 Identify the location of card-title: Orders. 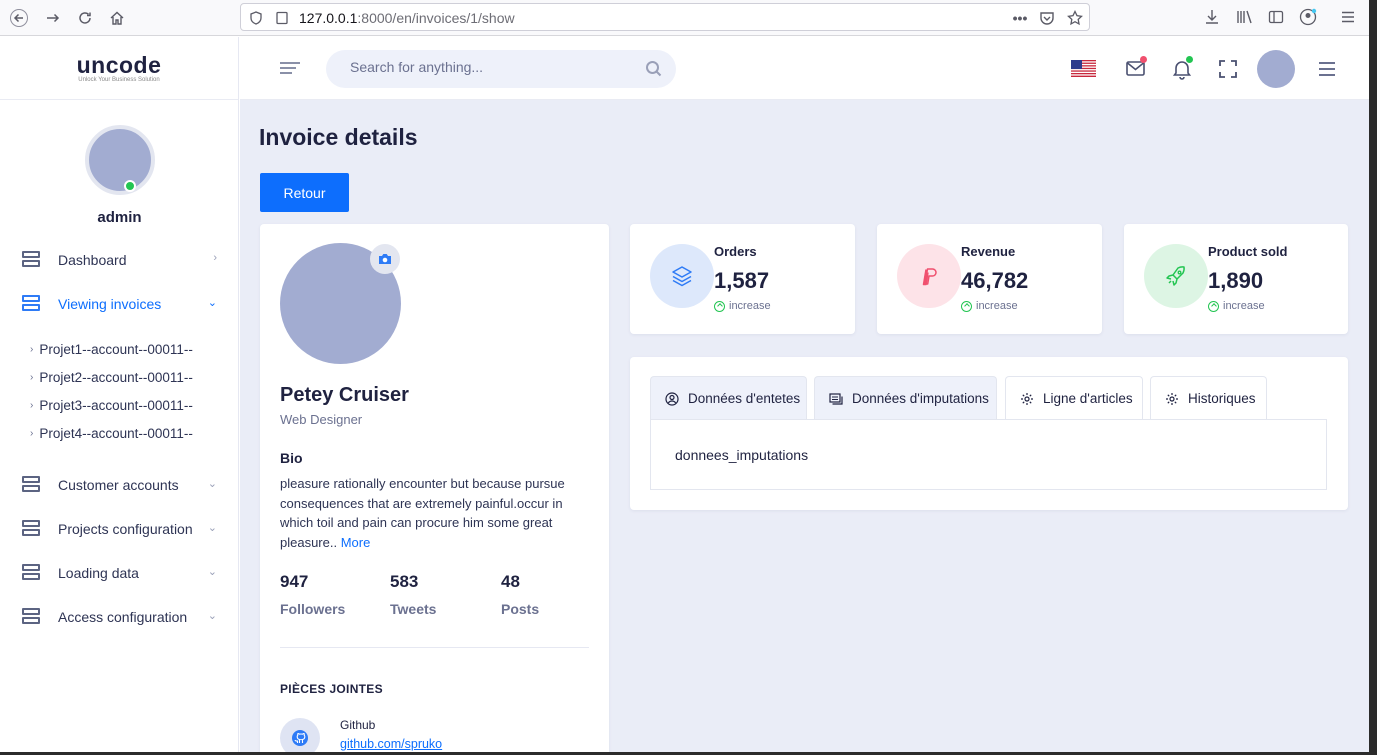
(735, 251).